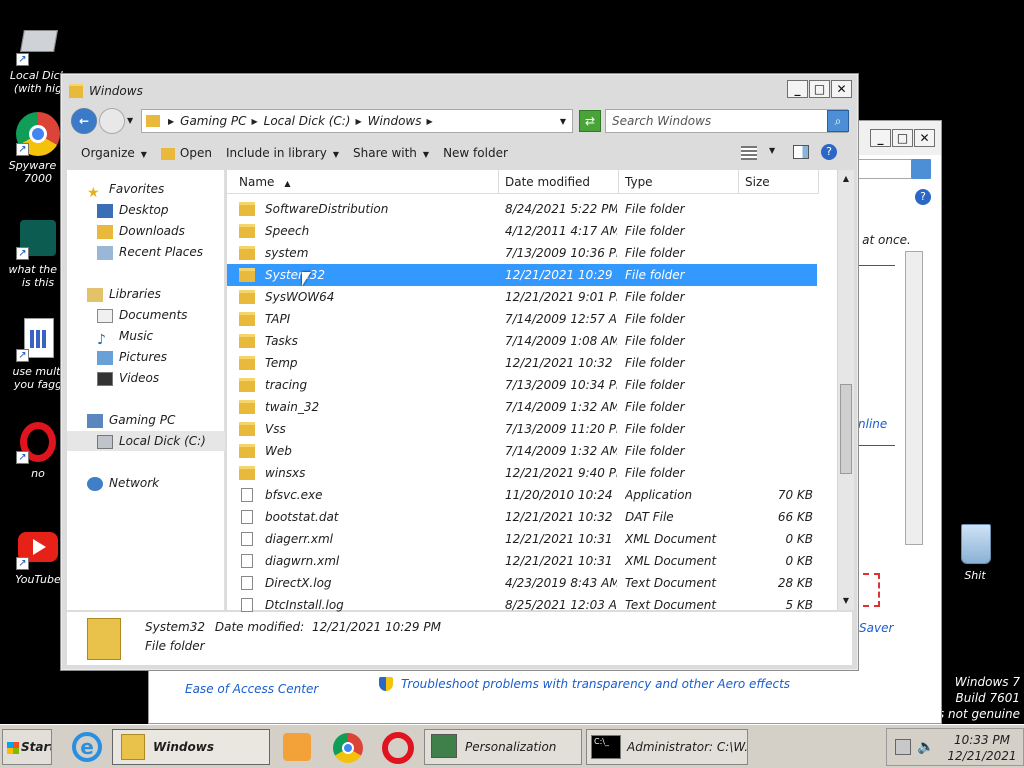 This screenshot has width=1024, height=768. What do you see at coordinates (475, 153) in the screenshot?
I see `new-folder-button: New folder` at bounding box center [475, 153].